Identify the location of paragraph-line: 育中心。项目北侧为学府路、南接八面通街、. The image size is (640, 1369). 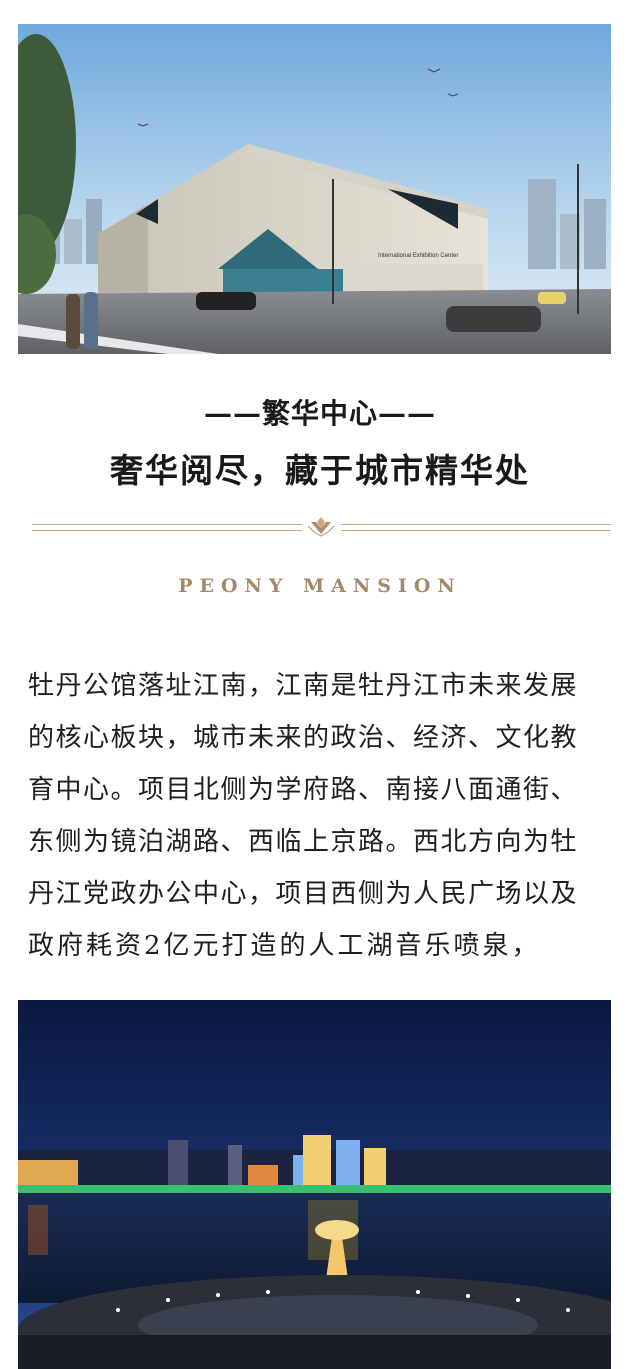
(303, 790).